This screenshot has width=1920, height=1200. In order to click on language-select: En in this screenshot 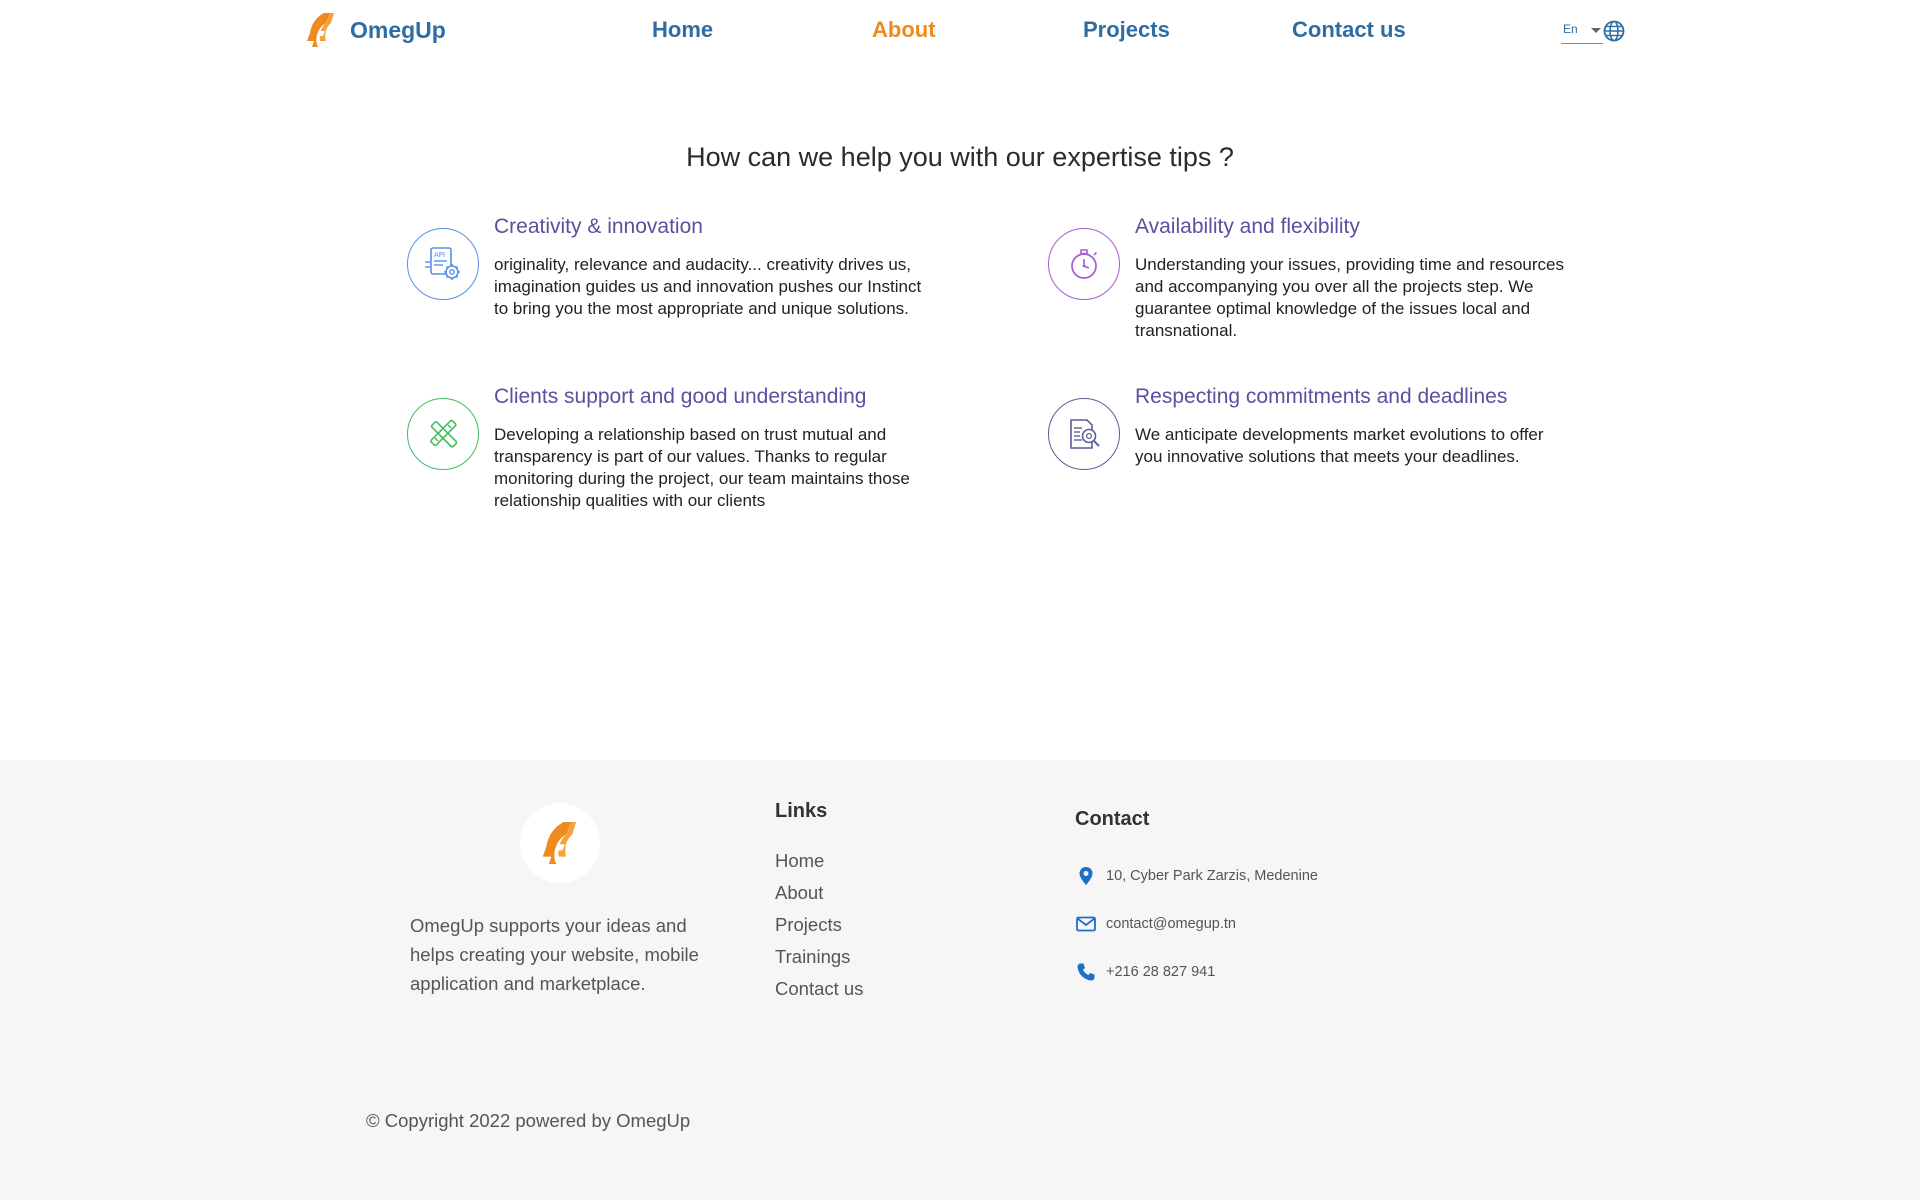, I will do `click(1582, 32)`.